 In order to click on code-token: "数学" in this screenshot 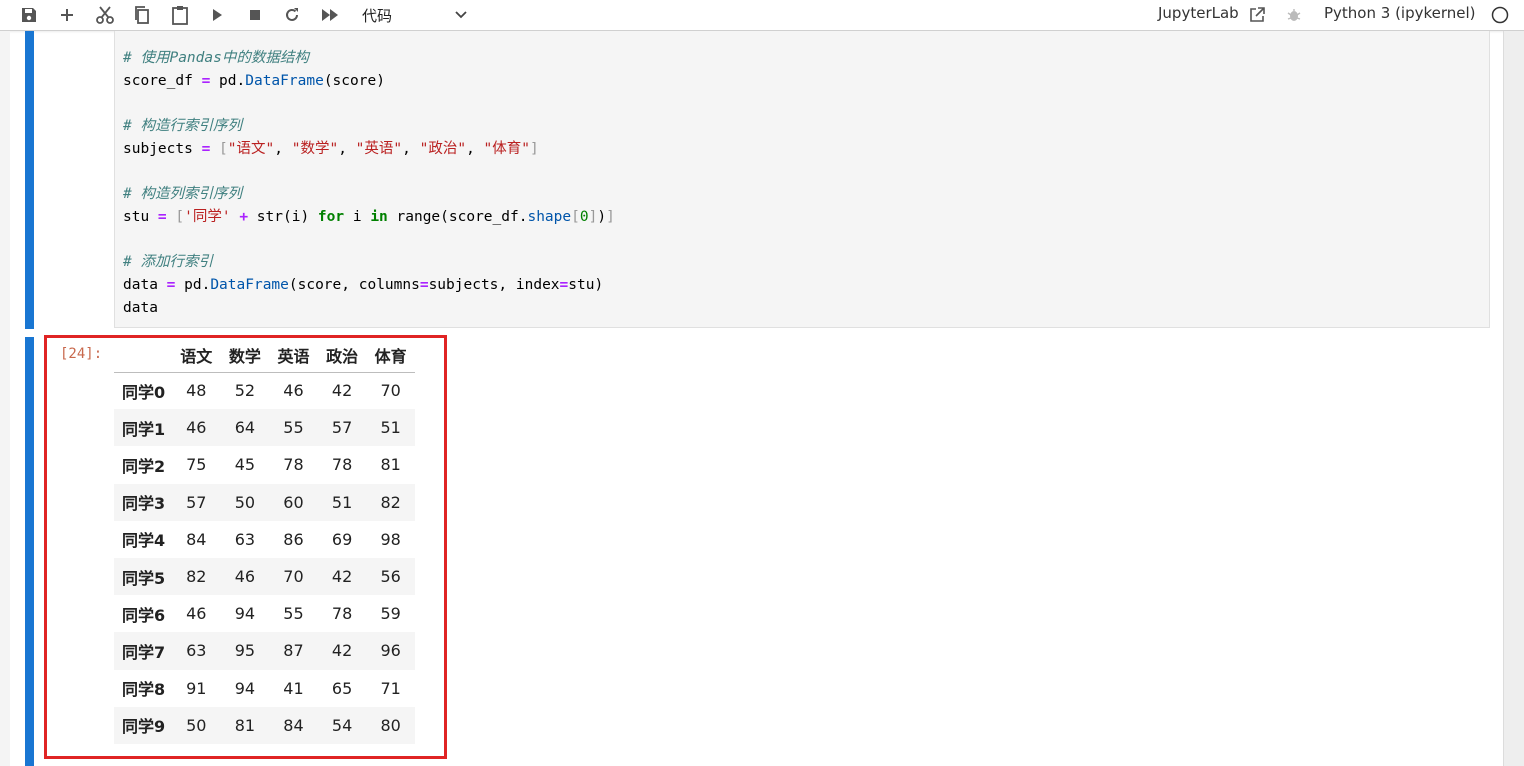, I will do `click(315, 148)`.